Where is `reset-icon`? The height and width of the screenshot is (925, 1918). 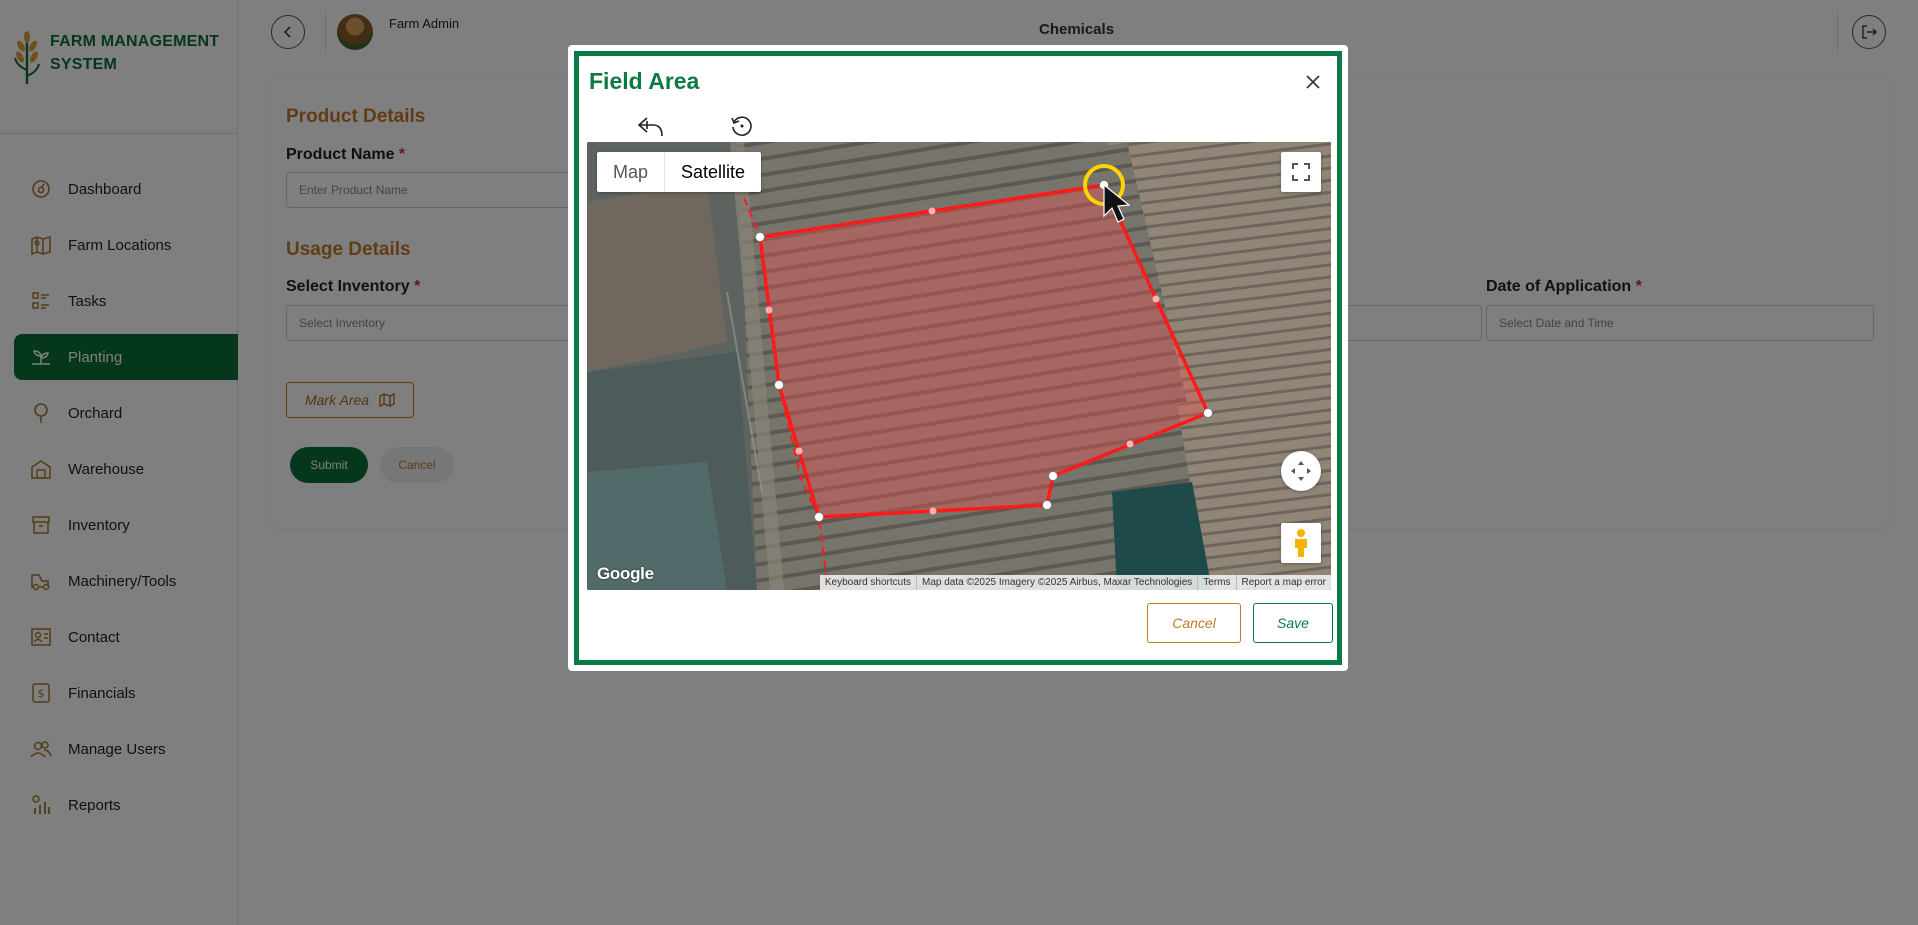
reset-icon is located at coordinates (742, 126).